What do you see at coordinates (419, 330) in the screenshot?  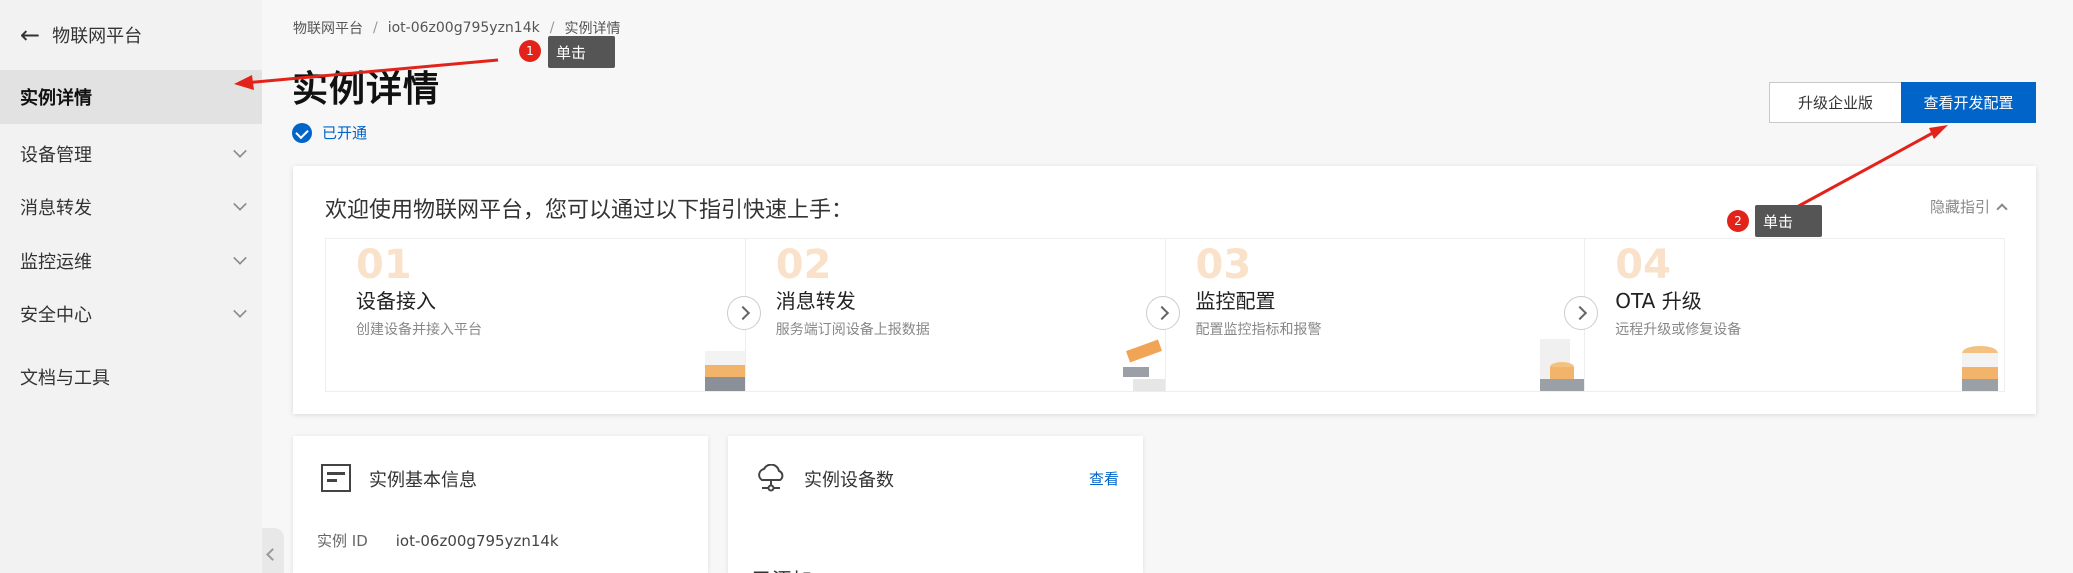 I see `step-desc: 创建设备并接入平台` at bounding box center [419, 330].